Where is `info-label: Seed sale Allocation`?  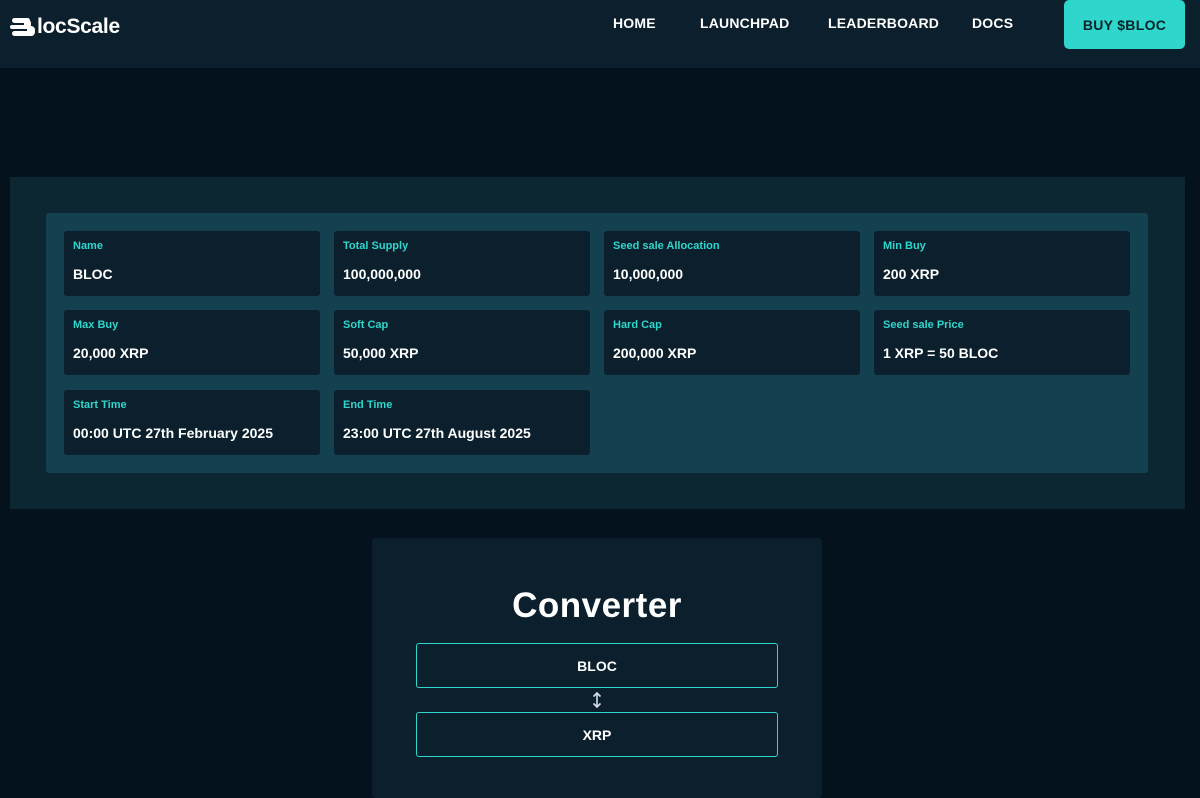
info-label: Seed sale Allocation is located at coordinates (666, 246).